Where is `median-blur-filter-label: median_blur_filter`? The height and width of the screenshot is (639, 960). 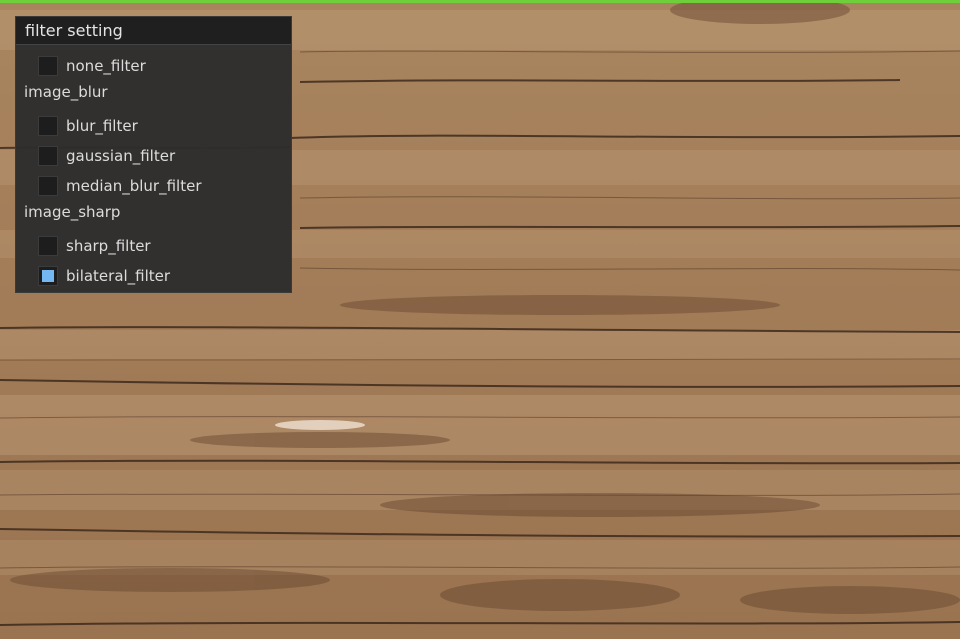 median-blur-filter-label: median_blur_filter is located at coordinates (134, 186).